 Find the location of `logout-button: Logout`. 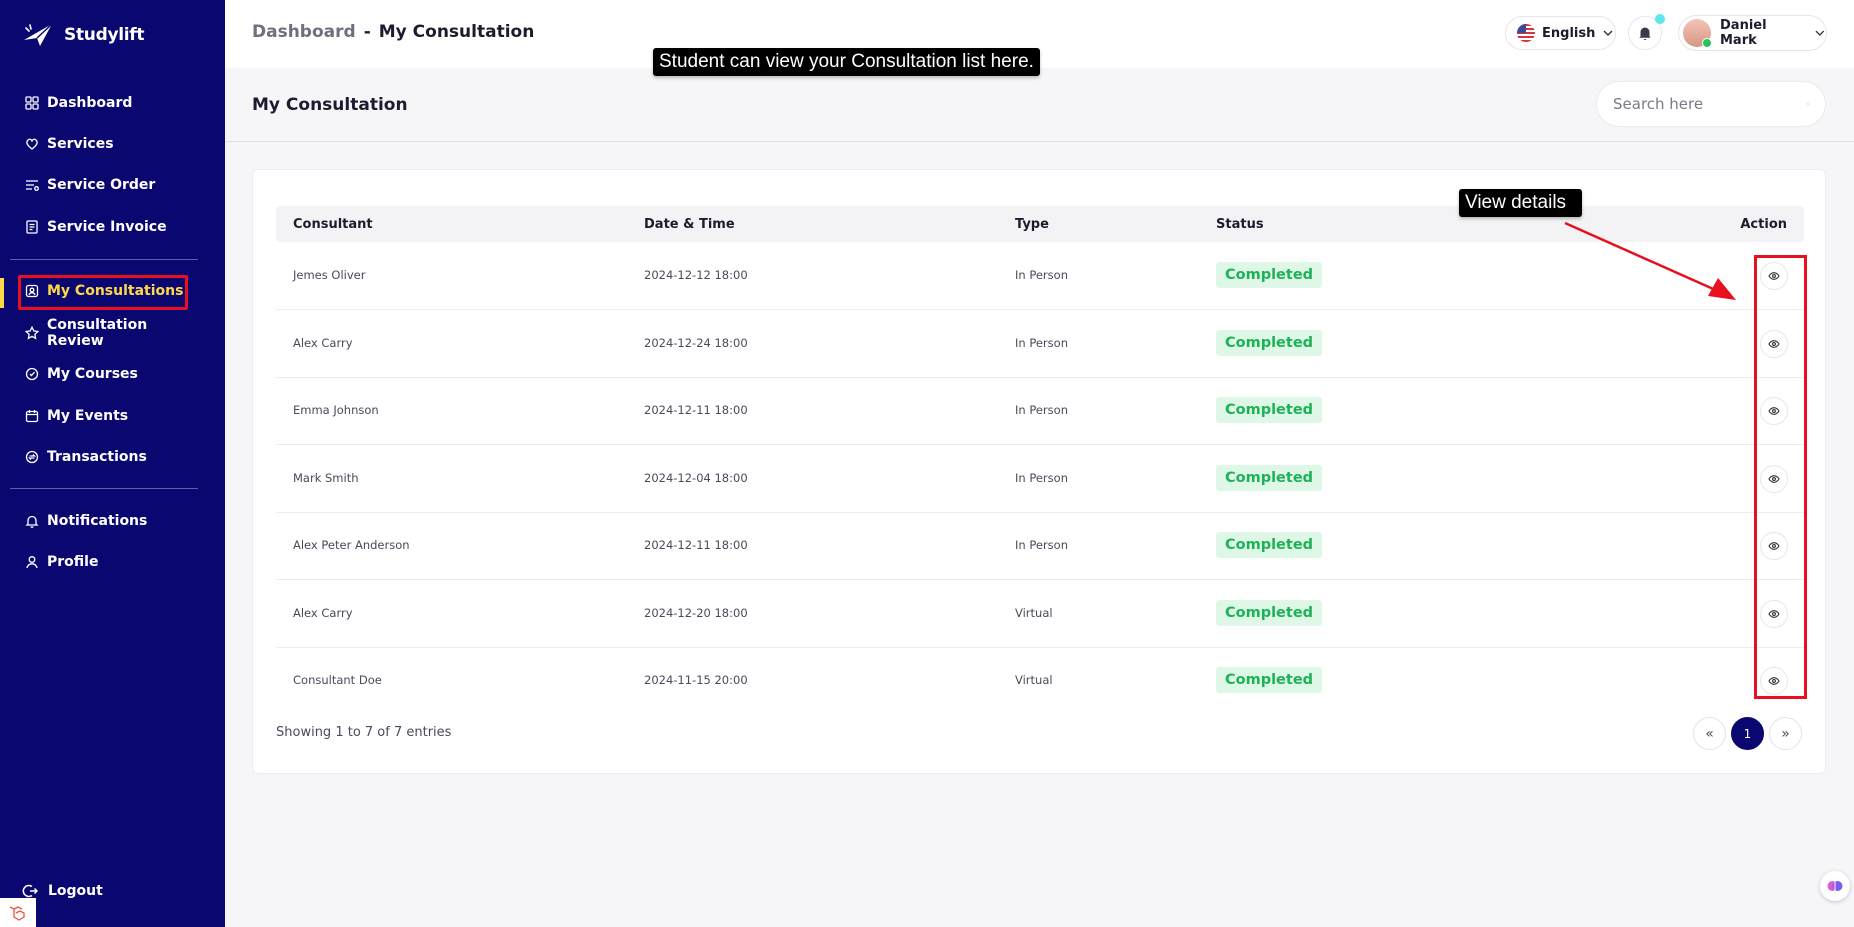

logout-button: Logout is located at coordinates (62, 891).